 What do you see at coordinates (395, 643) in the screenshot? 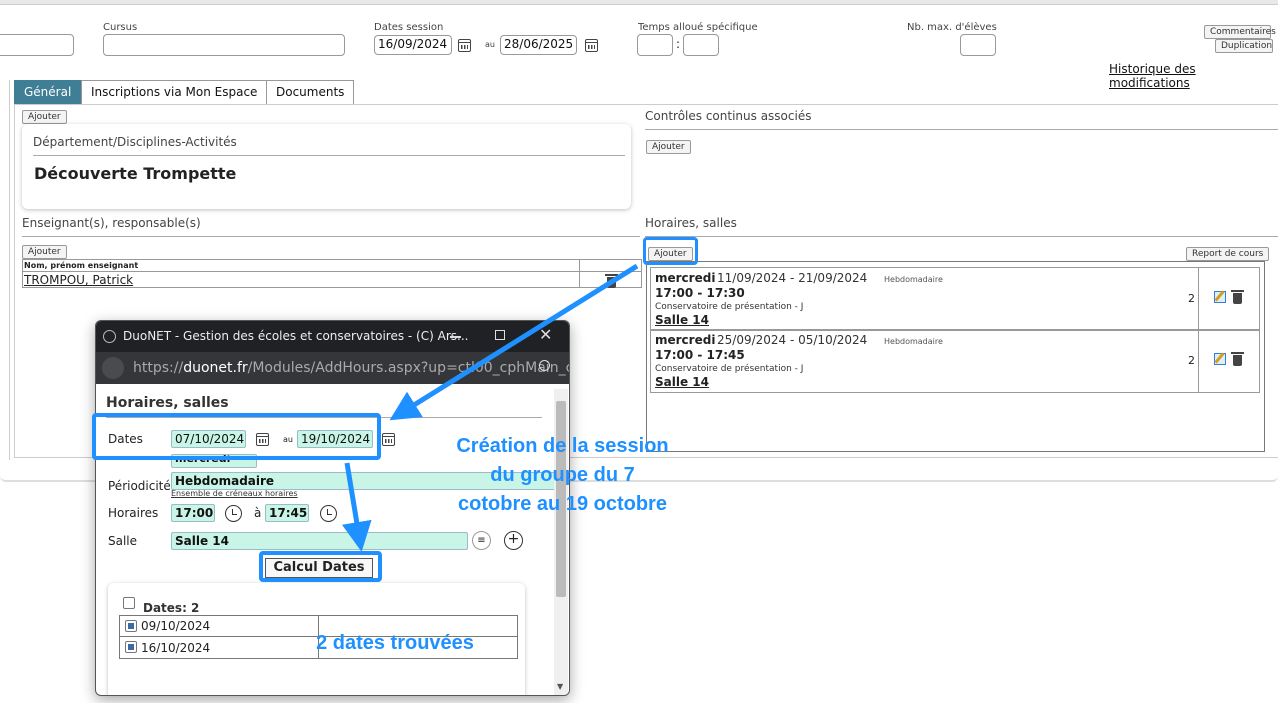
I see `annotation-found: 2 dates trouvées` at bounding box center [395, 643].